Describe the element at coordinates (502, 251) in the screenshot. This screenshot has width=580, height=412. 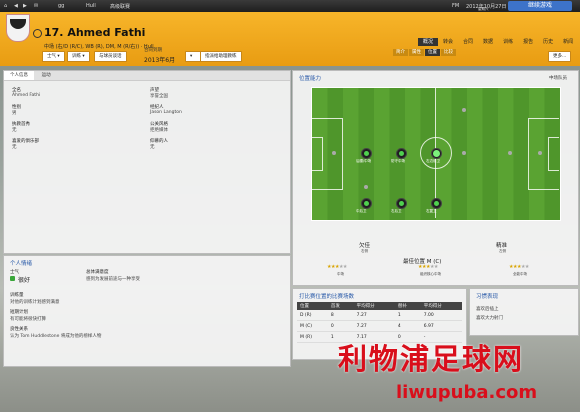
I see `strong-foot-sub: 左侧` at that location.